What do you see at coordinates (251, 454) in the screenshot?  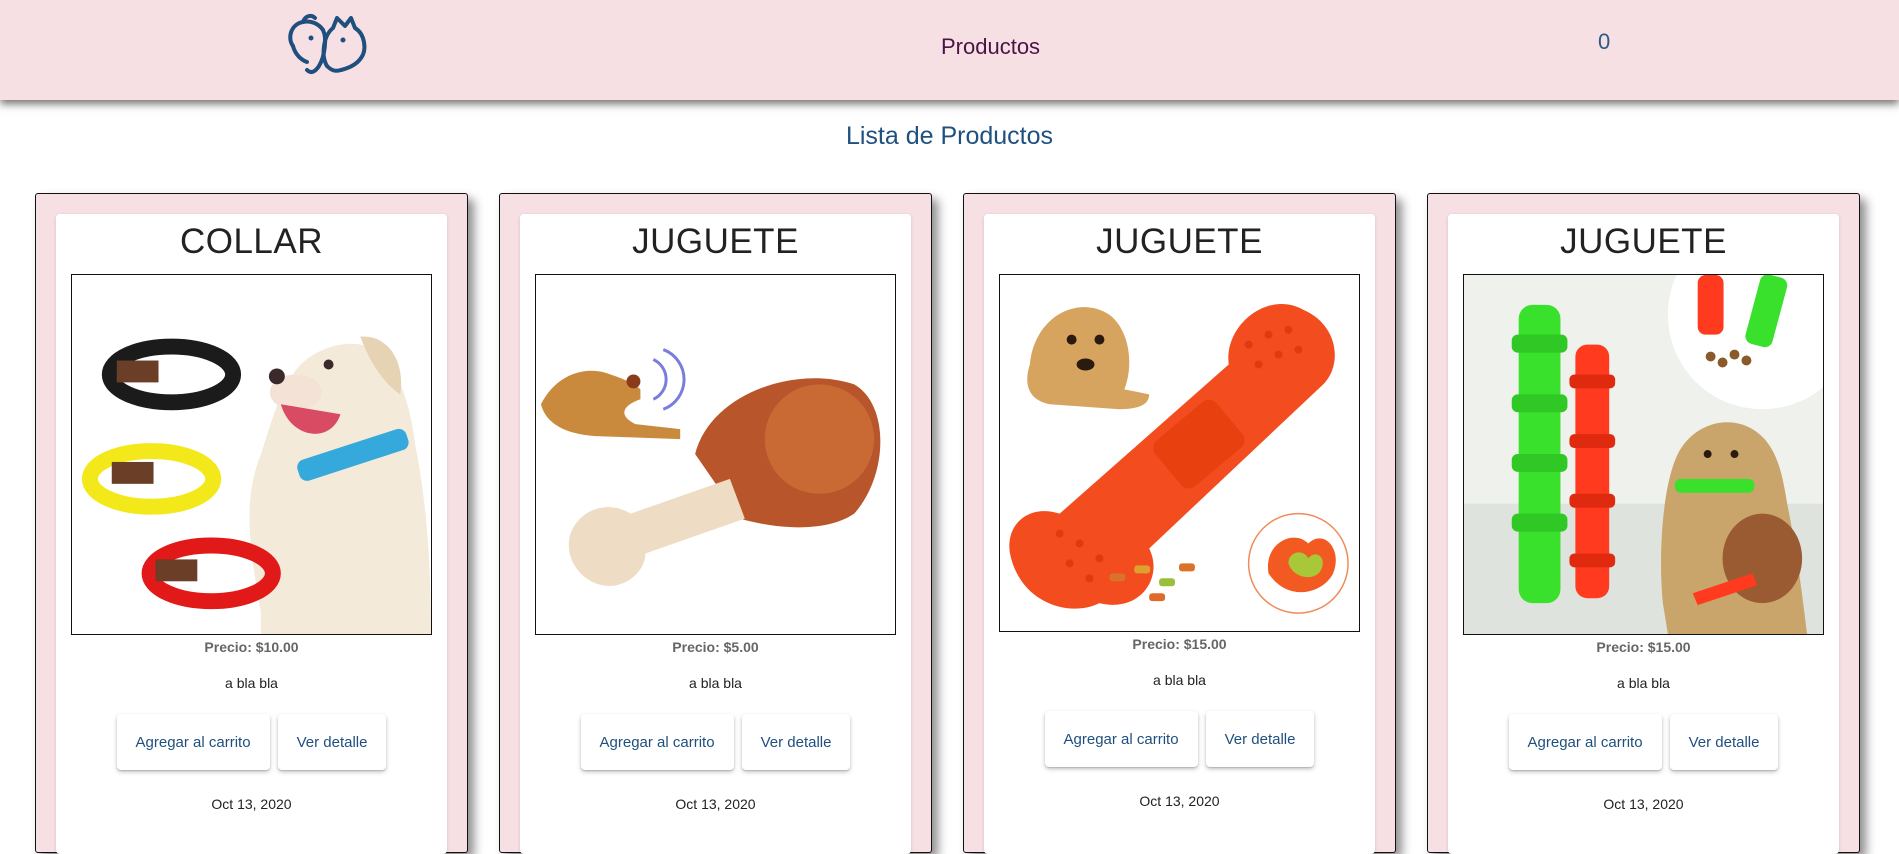 I see `dog-collars-image` at bounding box center [251, 454].